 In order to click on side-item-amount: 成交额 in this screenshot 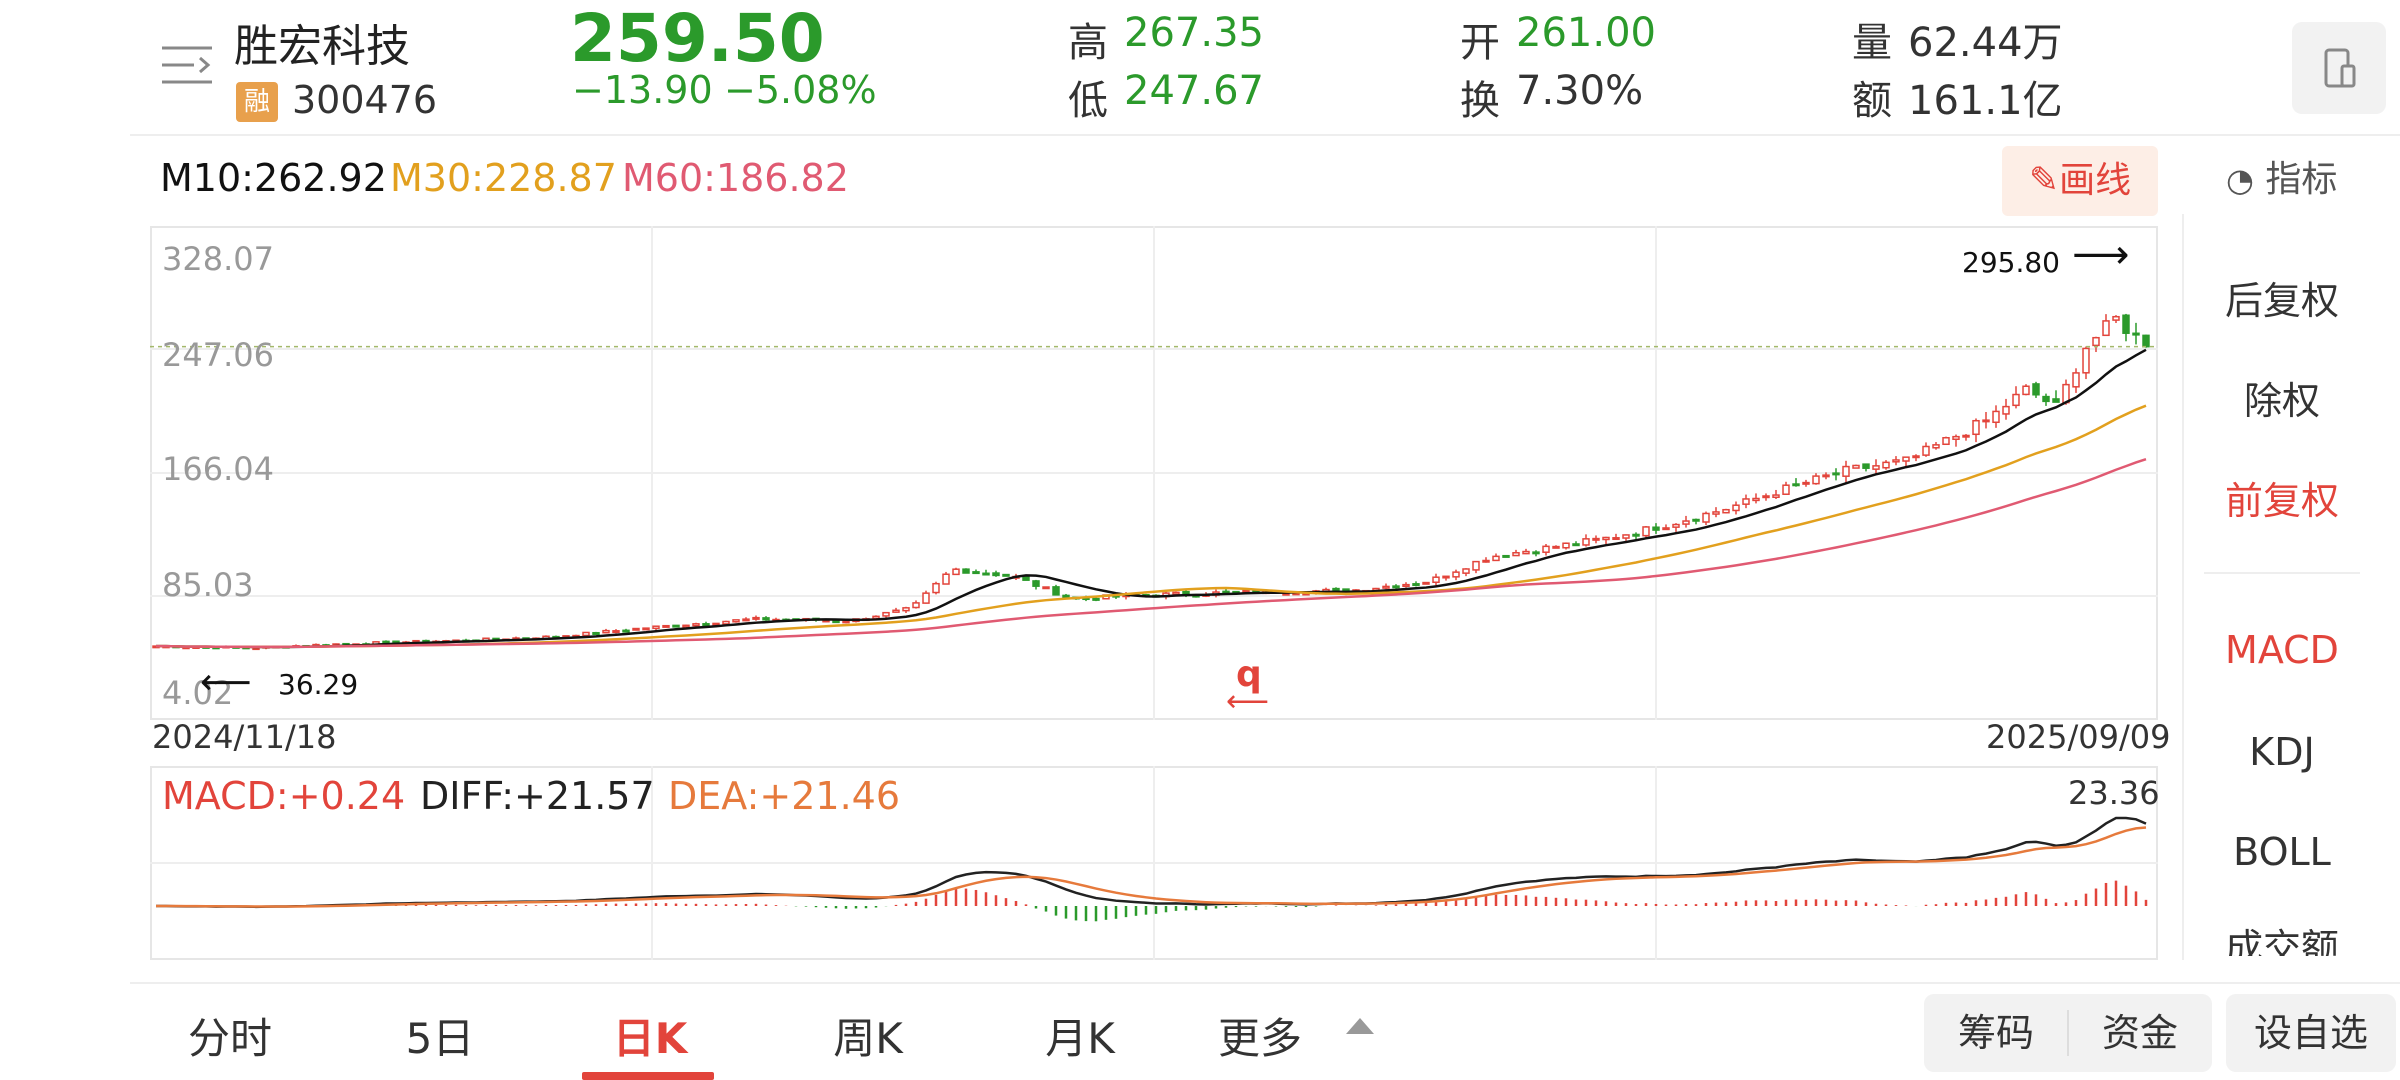, I will do `click(2282, 940)`.